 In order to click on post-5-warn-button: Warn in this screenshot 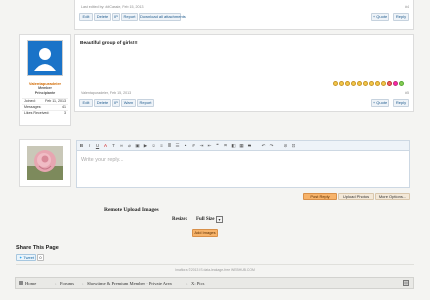, I will do `click(128, 103)`.